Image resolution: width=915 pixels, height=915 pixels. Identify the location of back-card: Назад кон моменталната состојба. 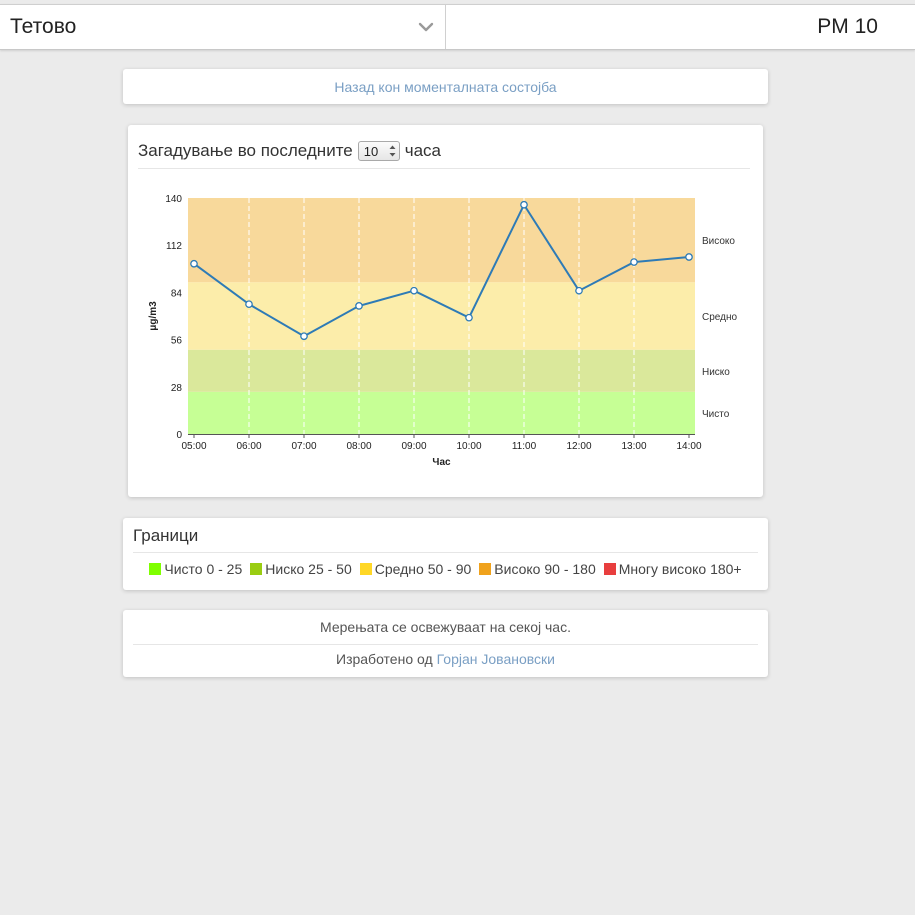
(445, 86).